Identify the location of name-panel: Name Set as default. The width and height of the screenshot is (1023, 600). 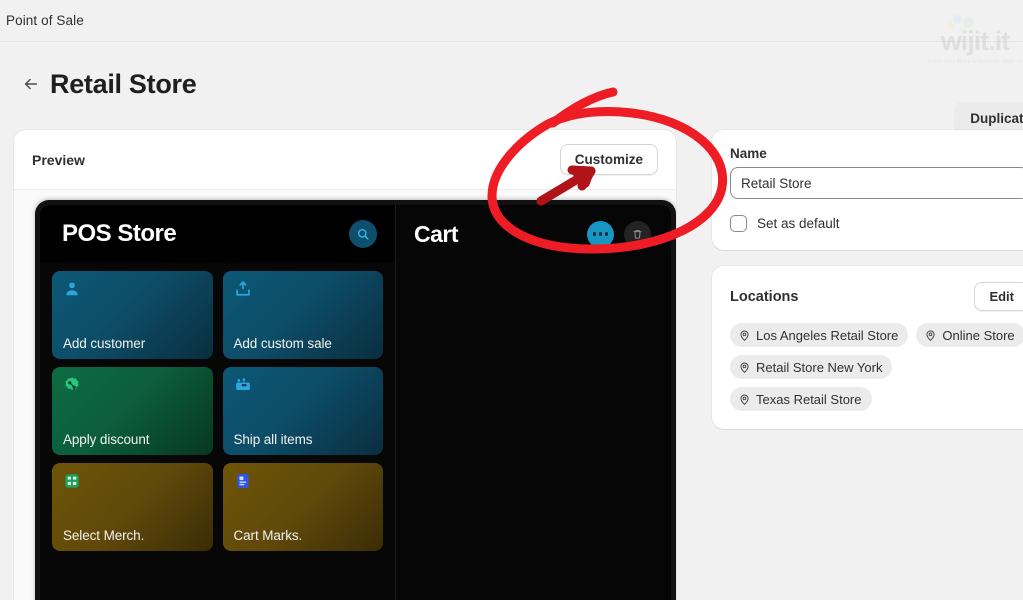
(867, 190).